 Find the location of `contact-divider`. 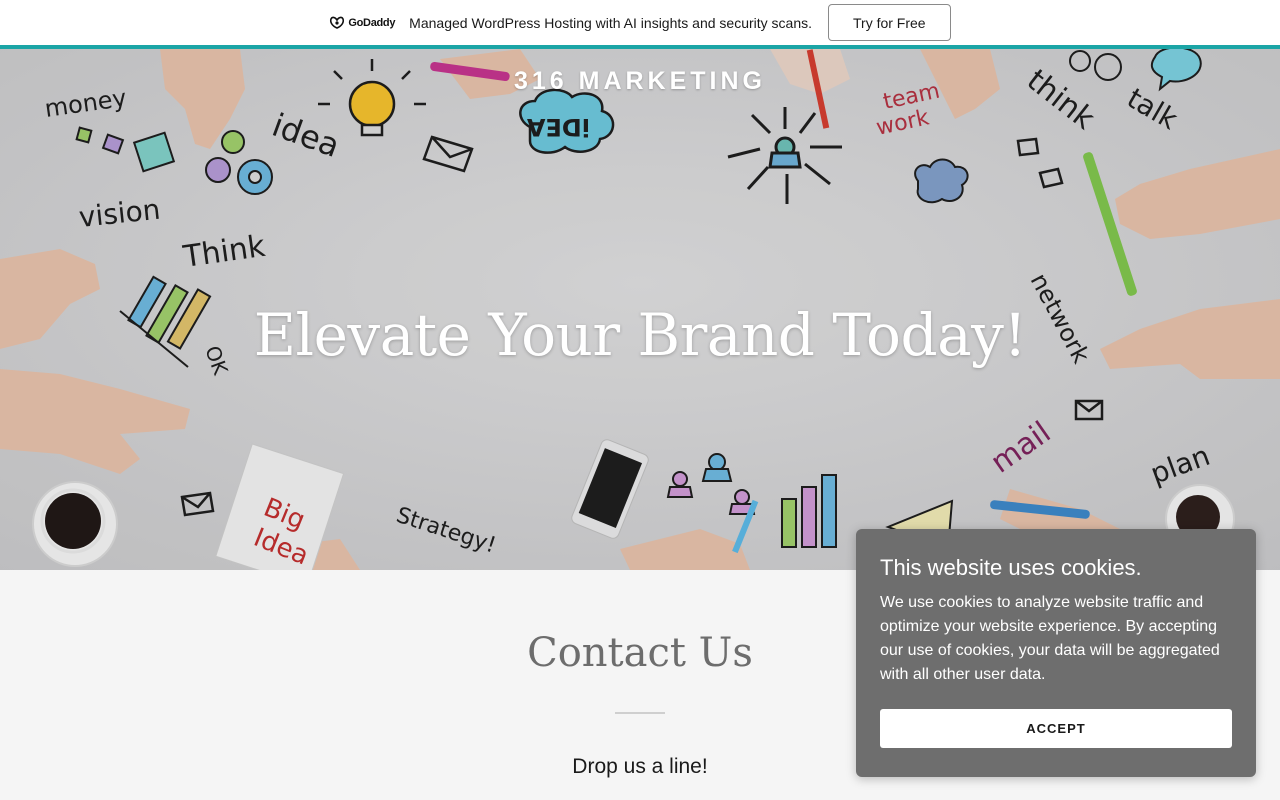

contact-divider is located at coordinates (640, 713).